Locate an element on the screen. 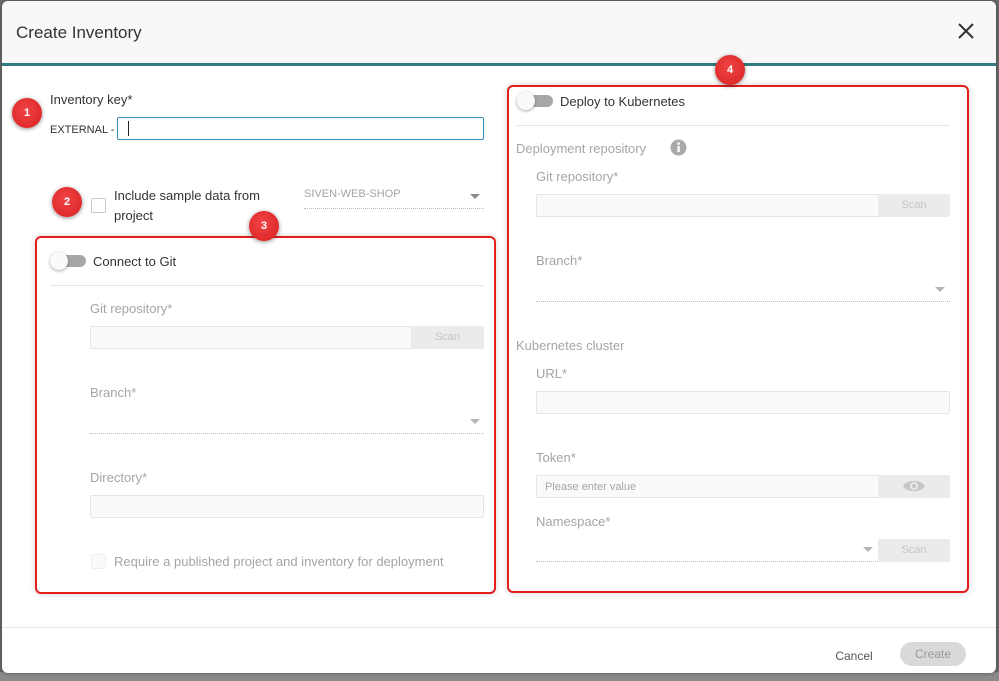 Image resolution: width=999 pixels, height=681 pixels. dialog-header: Create Inventory is located at coordinates (499, 33).